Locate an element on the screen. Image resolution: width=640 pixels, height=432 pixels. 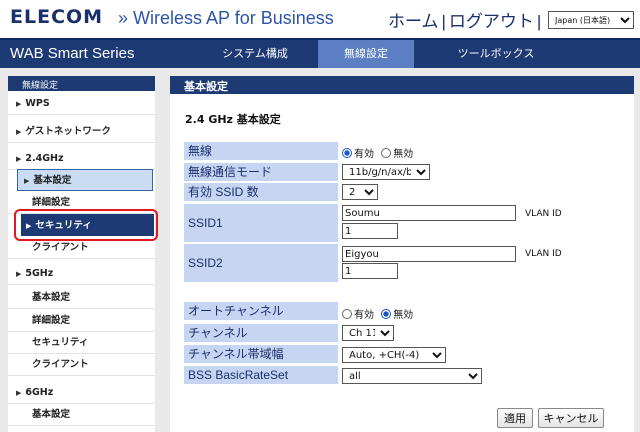
ssid2-vlan-label: VLAN ID is located at coordinates (543, 254).